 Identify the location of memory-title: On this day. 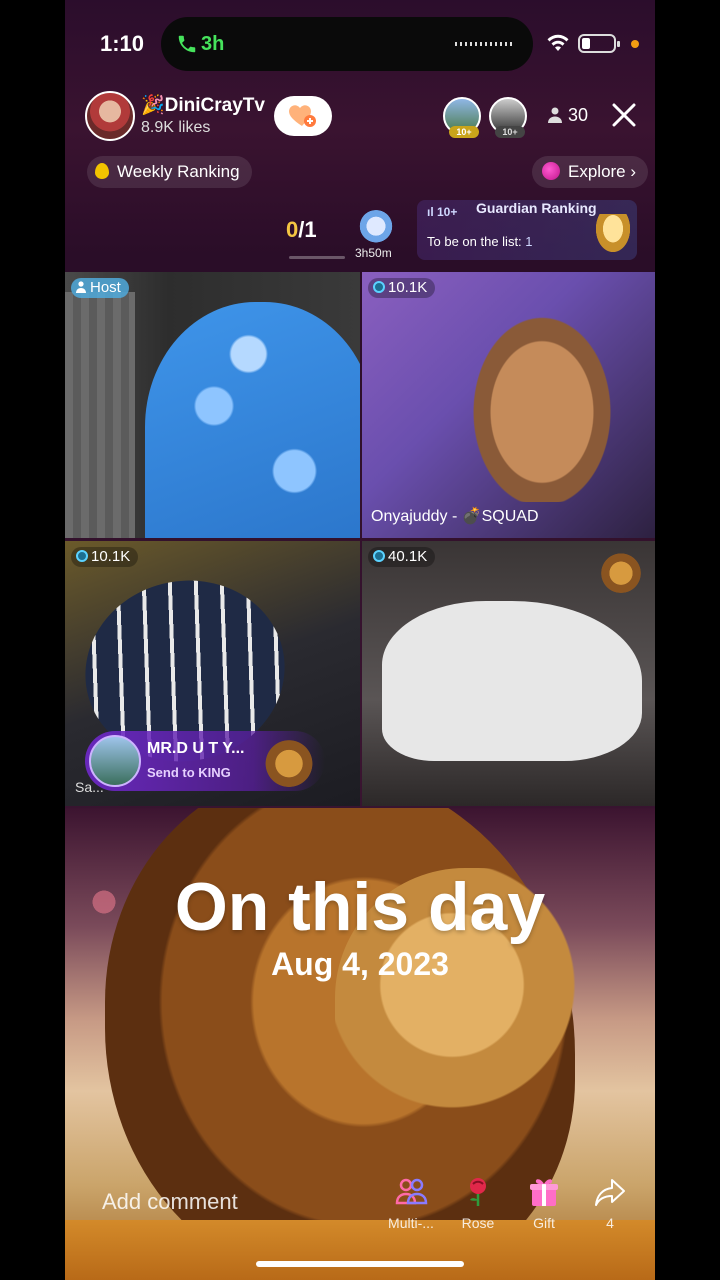
(360, 907).